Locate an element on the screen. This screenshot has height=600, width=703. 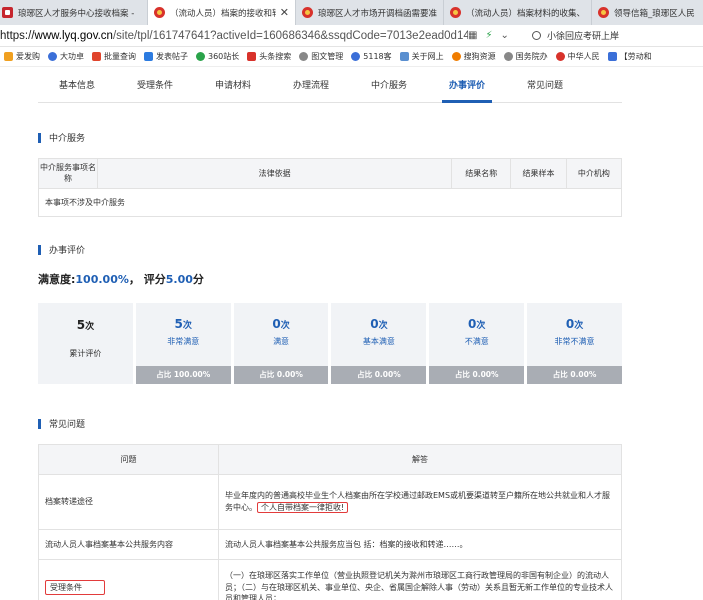
column-header: 中介机构 is located at coordinates (594, 173).